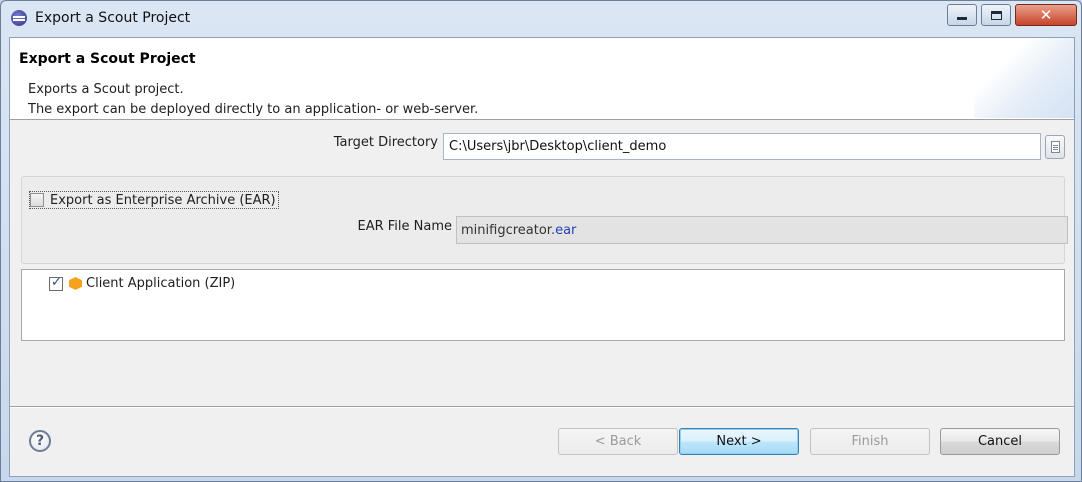 This screenshot has width=1082, height=482. What do you see at coordinates (75, 283) in the screenshot?
I see `zip-package-icon` at bounding box center [75, 283].